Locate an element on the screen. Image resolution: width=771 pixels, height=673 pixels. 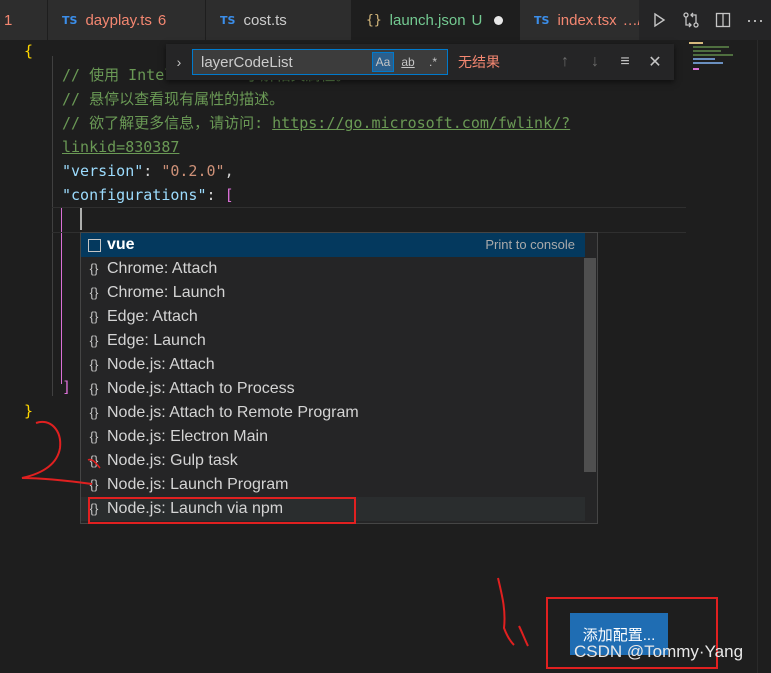
tab-cost: TS cost.ts is located at coordinates (279, 20).